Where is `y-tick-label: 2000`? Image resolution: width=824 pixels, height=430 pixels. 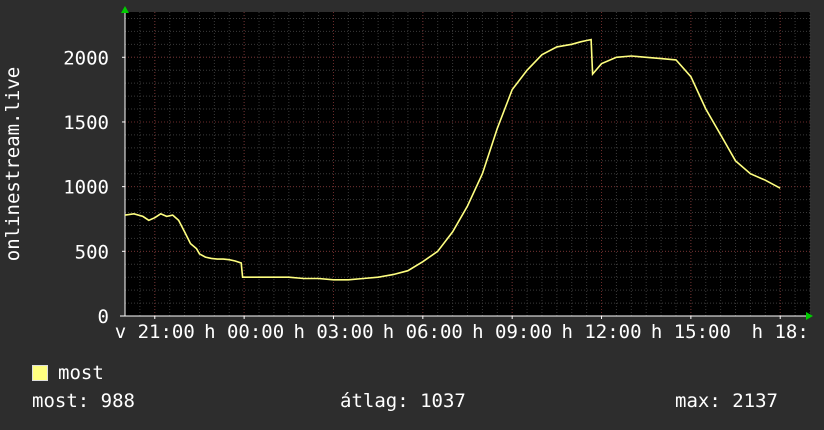 y-tick-label: 2000 is located at coordinates (86, 58).